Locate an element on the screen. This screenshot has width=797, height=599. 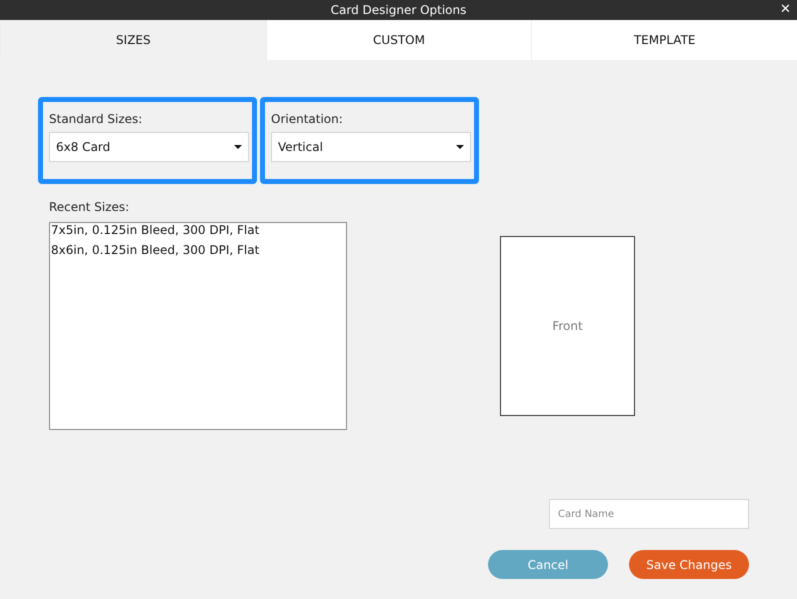
field-label: Orientation: is located at coordinates (307, 119).